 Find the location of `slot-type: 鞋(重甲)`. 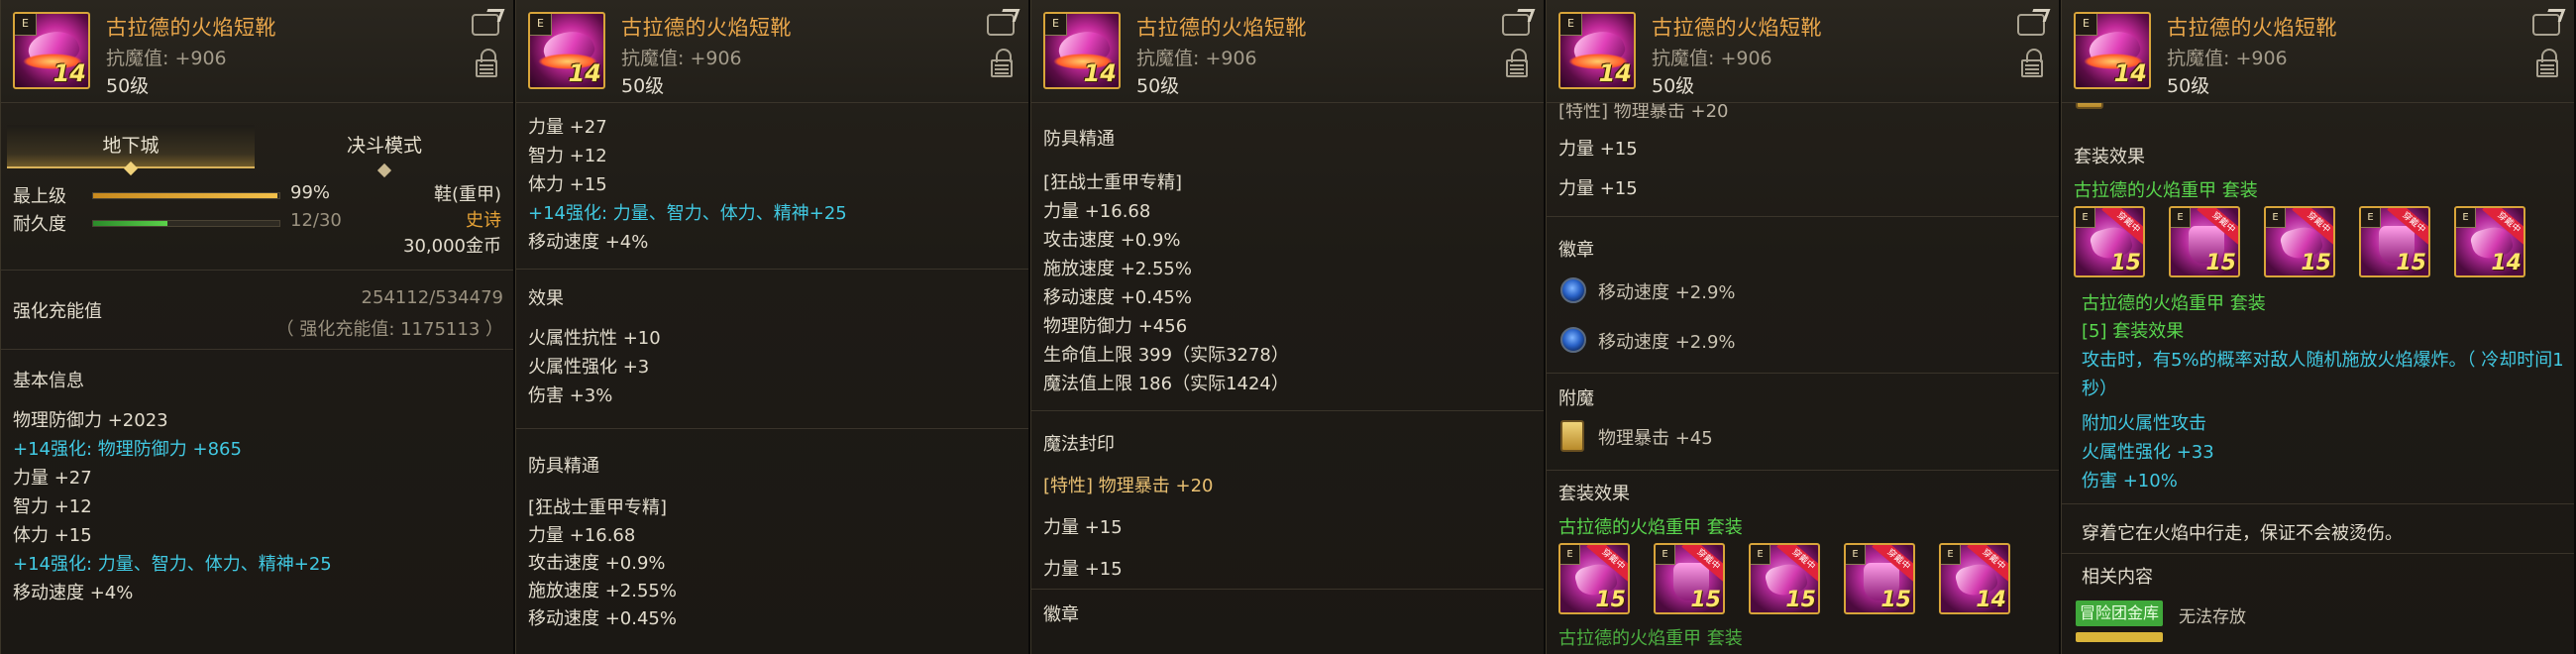

slot-type: 鞋(重甲) is located at coordinates (467, 194).